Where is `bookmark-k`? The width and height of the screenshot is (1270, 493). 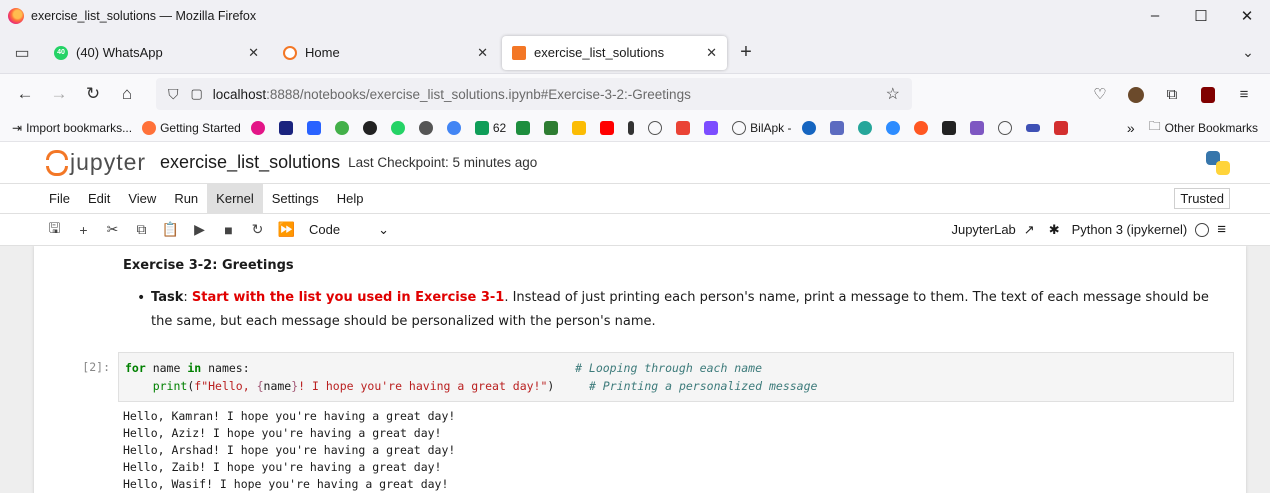 bookmark-k is located at coordinates (315, 127).